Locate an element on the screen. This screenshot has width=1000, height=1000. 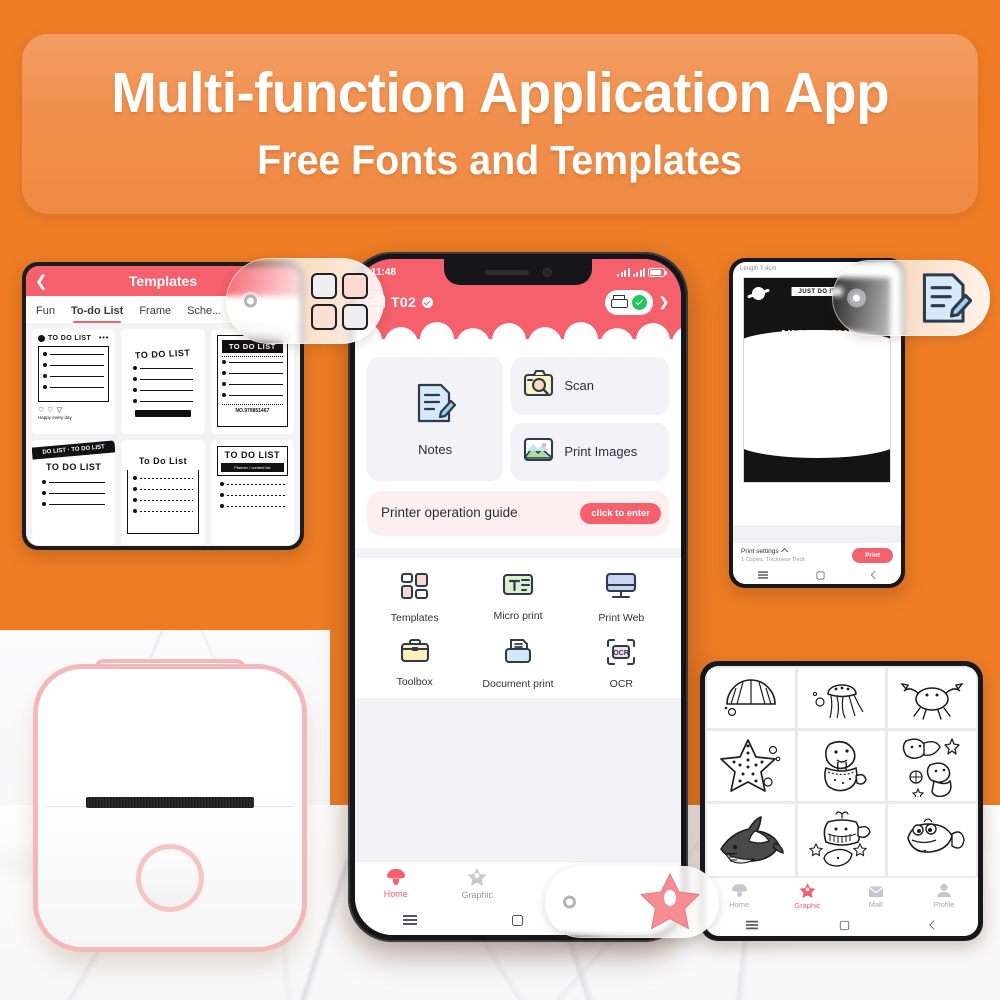
printer-icon is located at coordinates (619, 302).